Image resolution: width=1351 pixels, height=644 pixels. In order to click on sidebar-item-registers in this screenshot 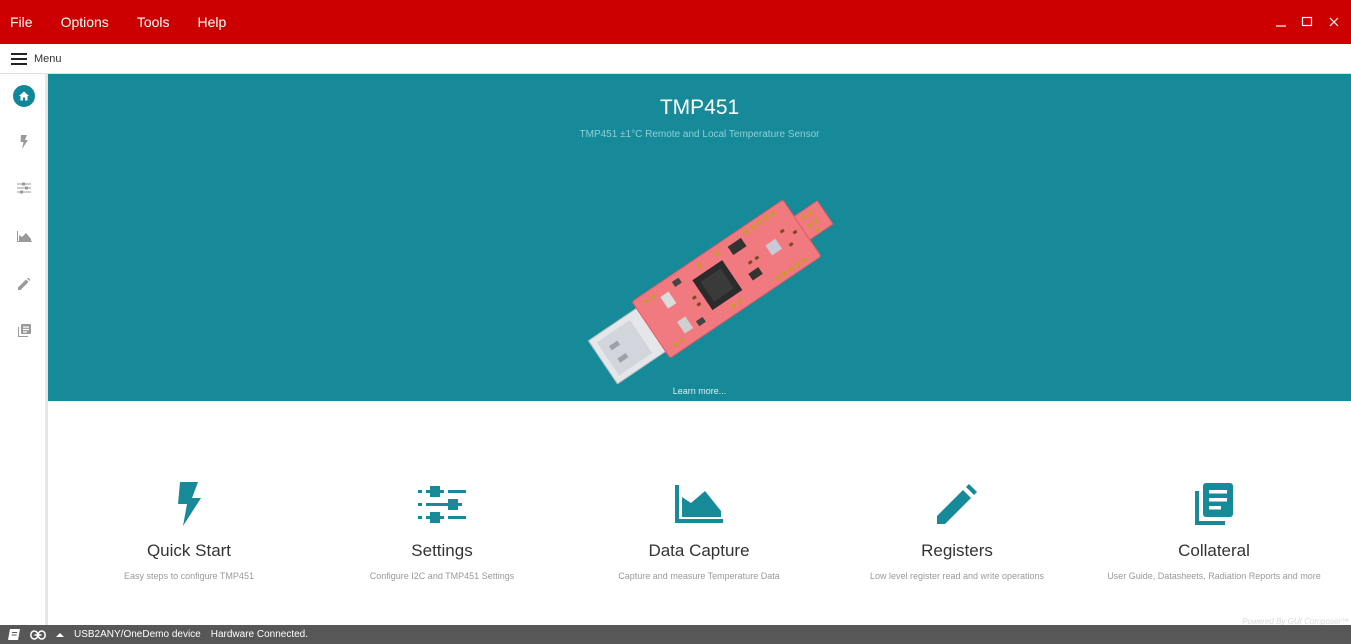, I will do `click(24, 284)`.